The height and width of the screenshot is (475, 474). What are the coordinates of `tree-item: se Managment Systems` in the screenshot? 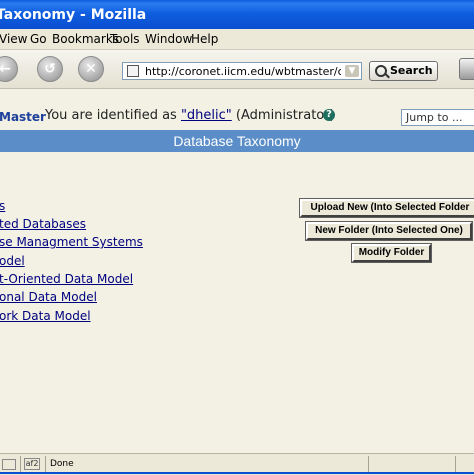 It's located at (71, 242).